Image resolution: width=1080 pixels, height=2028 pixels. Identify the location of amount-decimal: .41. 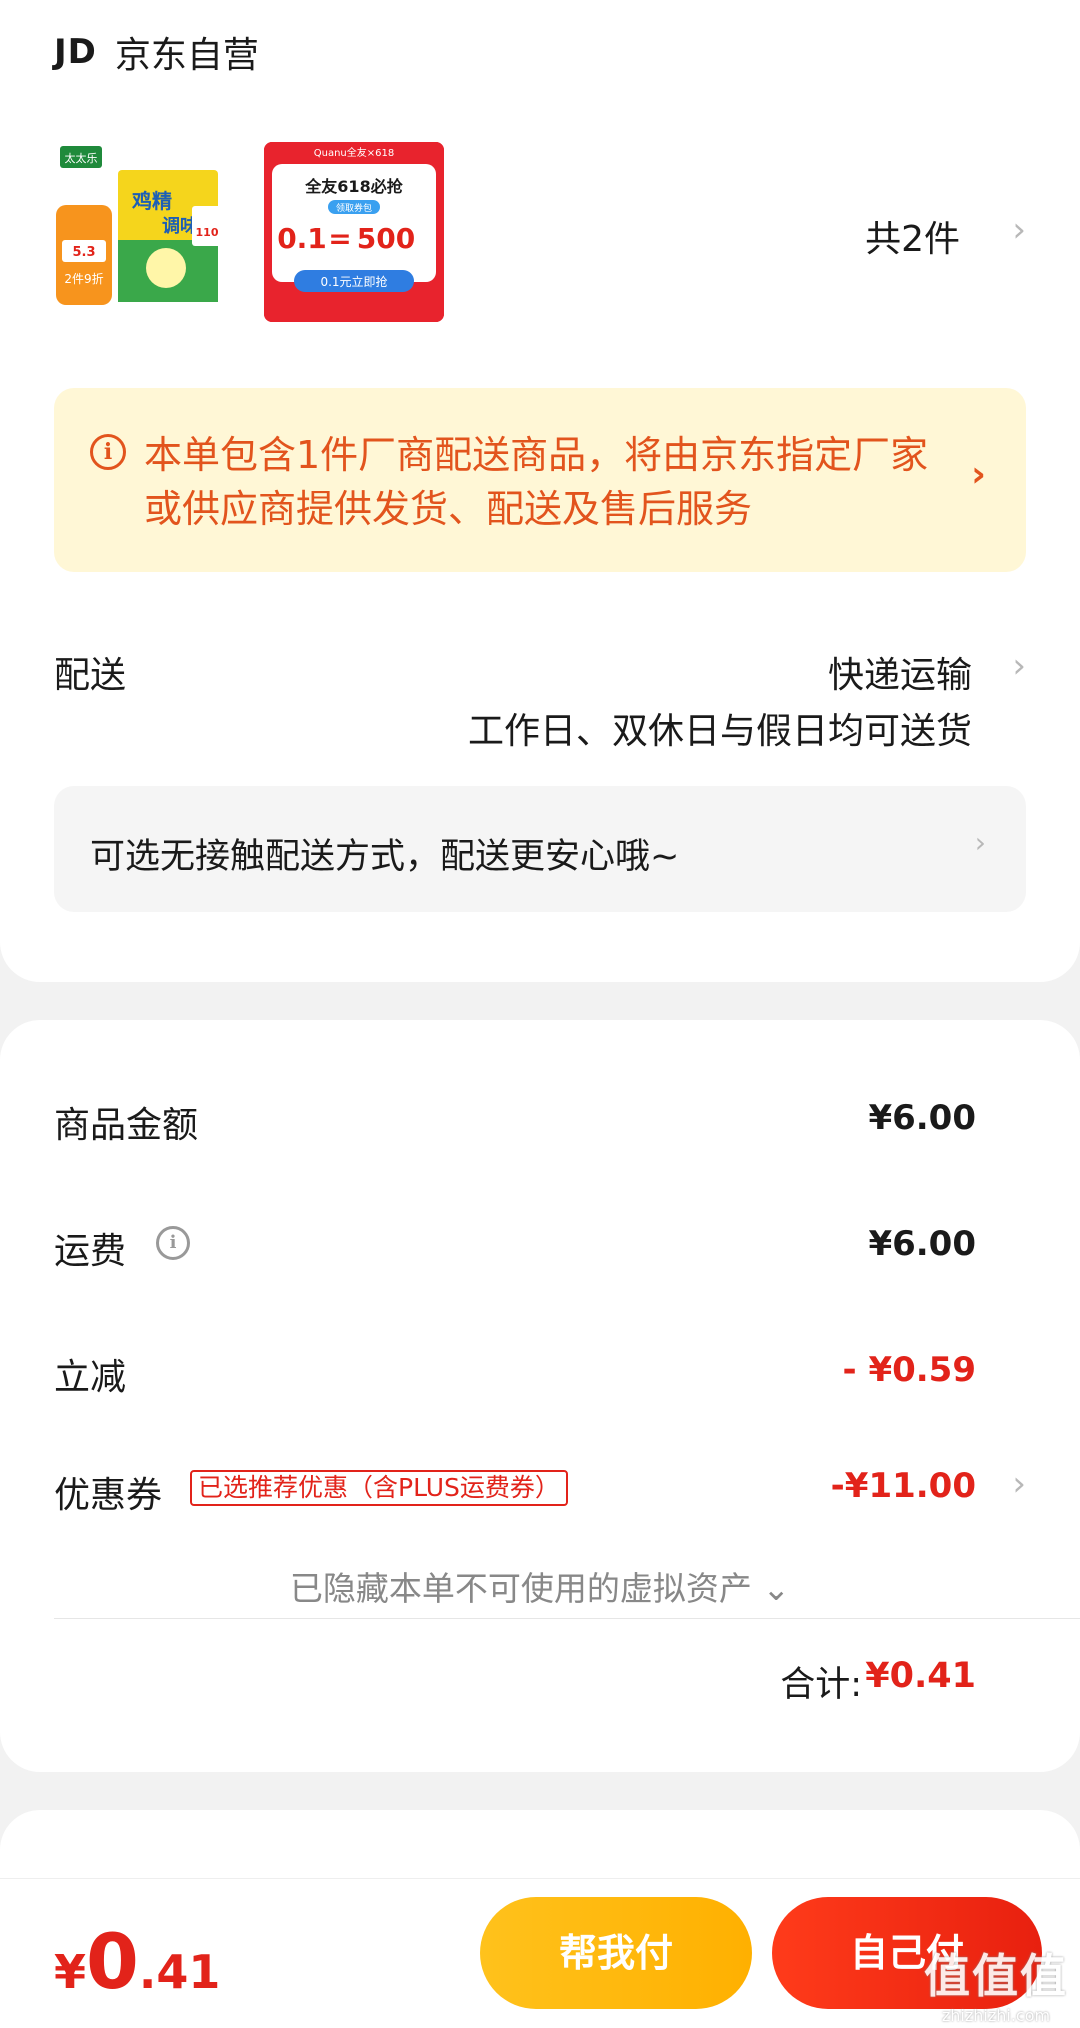
(179, 1972).